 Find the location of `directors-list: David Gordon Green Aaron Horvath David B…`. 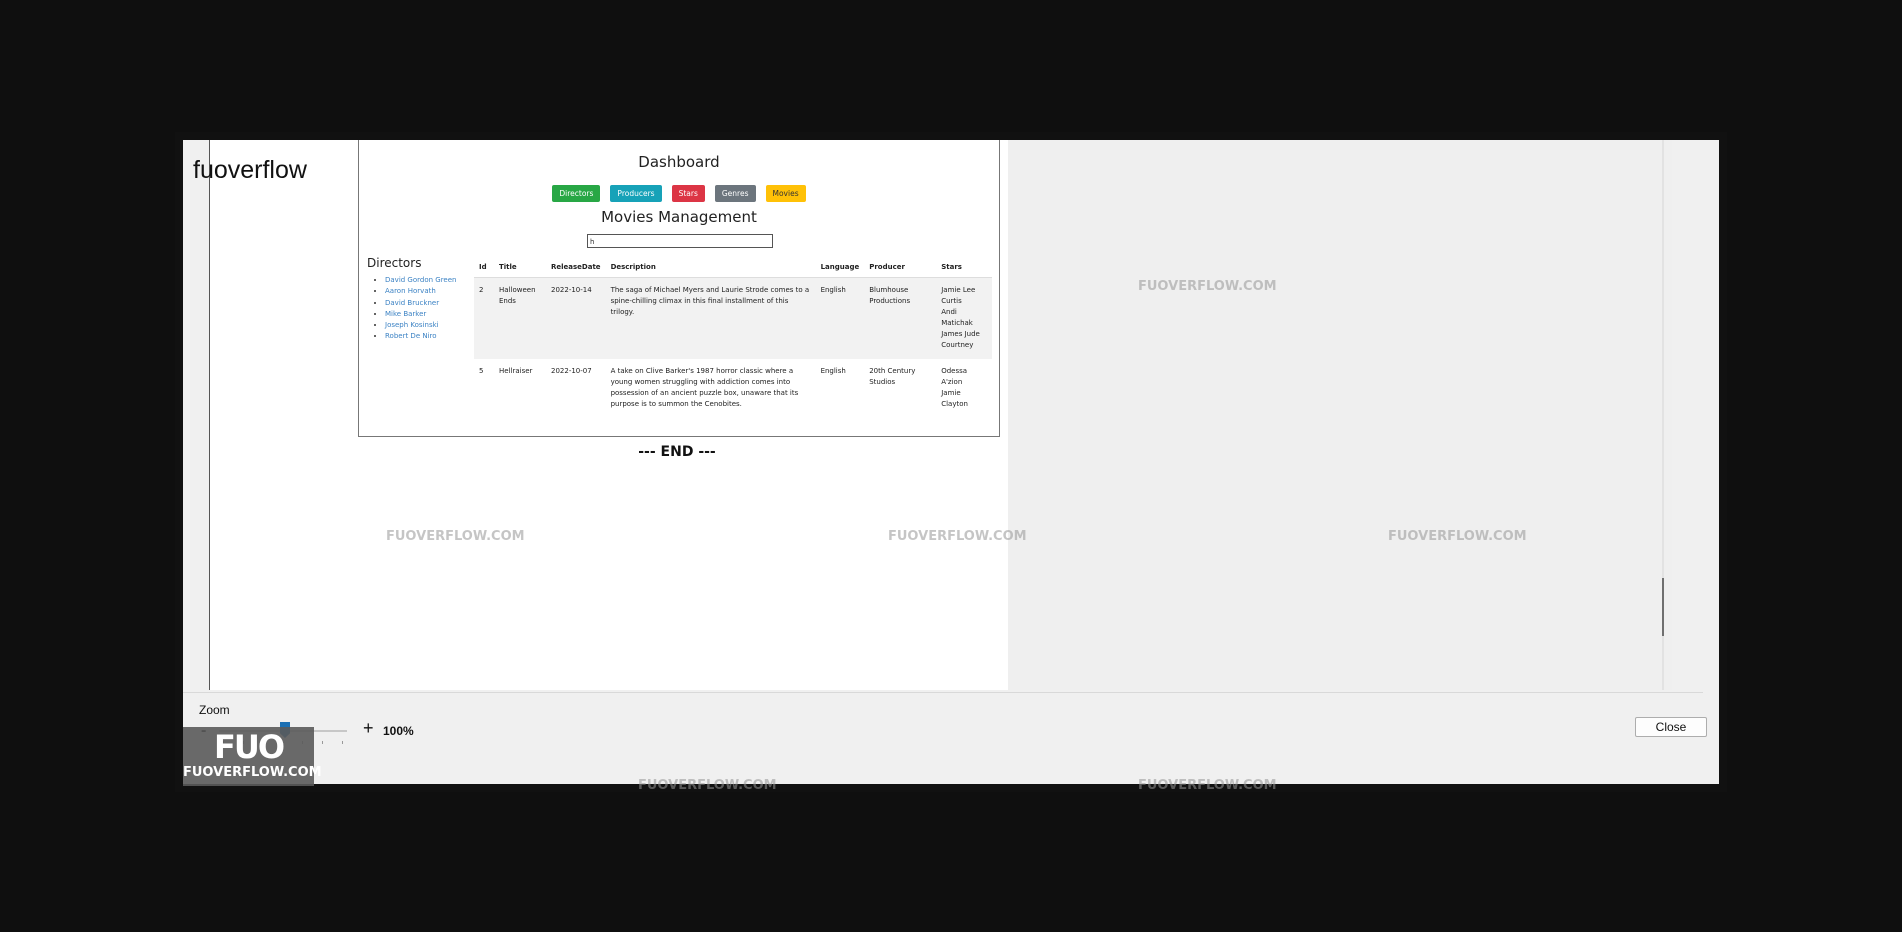

directors-list: David Gordon Green Aaron Horvath David B… is located at coordinates (416, 309).